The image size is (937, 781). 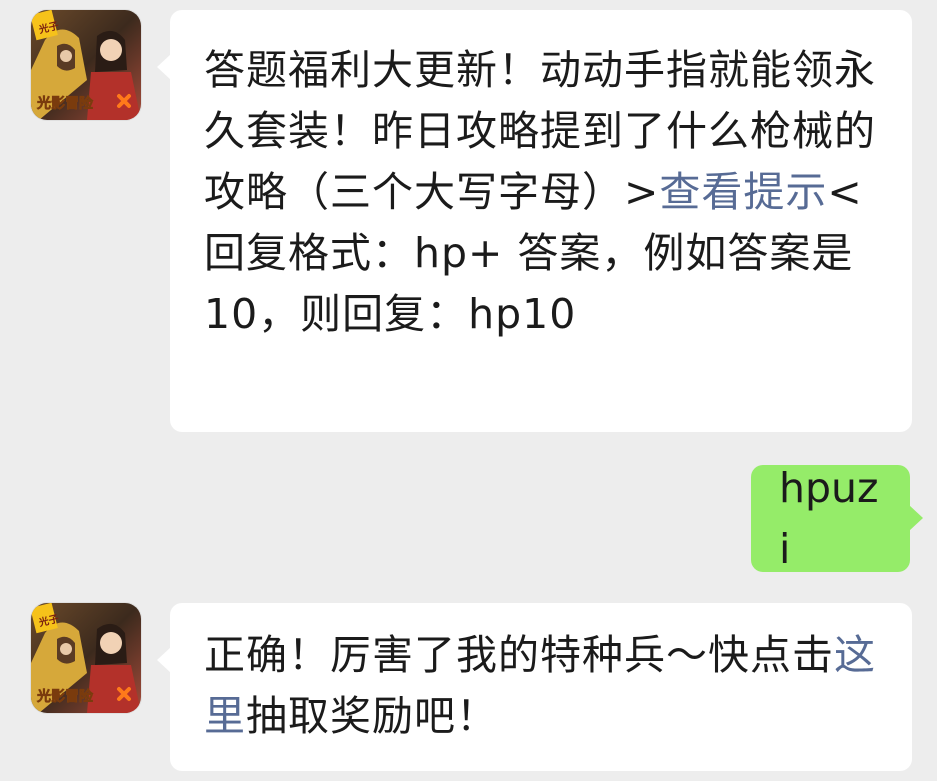 I want to click on message-1-avatar: 光子 光影冒险, so click(x=86, y=65).